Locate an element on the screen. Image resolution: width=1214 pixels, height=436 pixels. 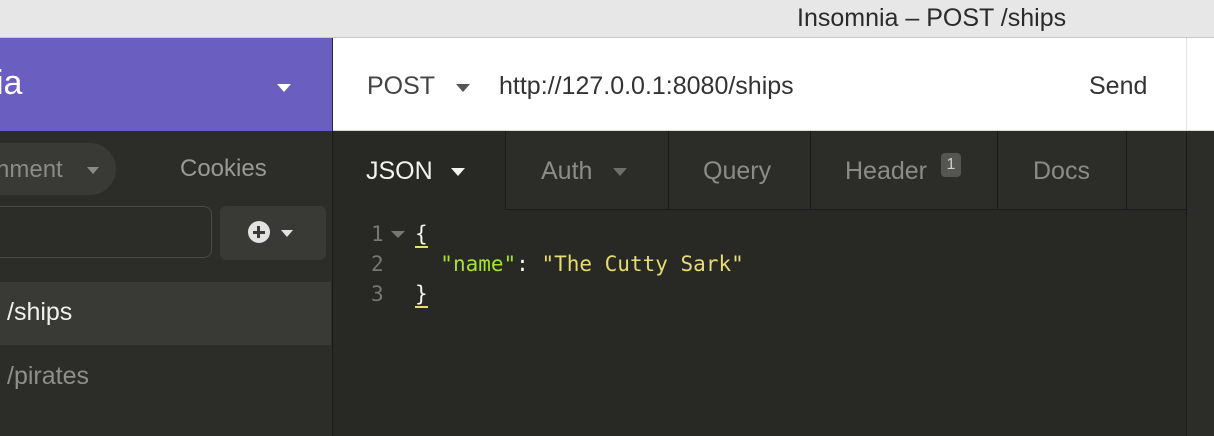
workspace-name: ia is located at coordinates (11, 83).